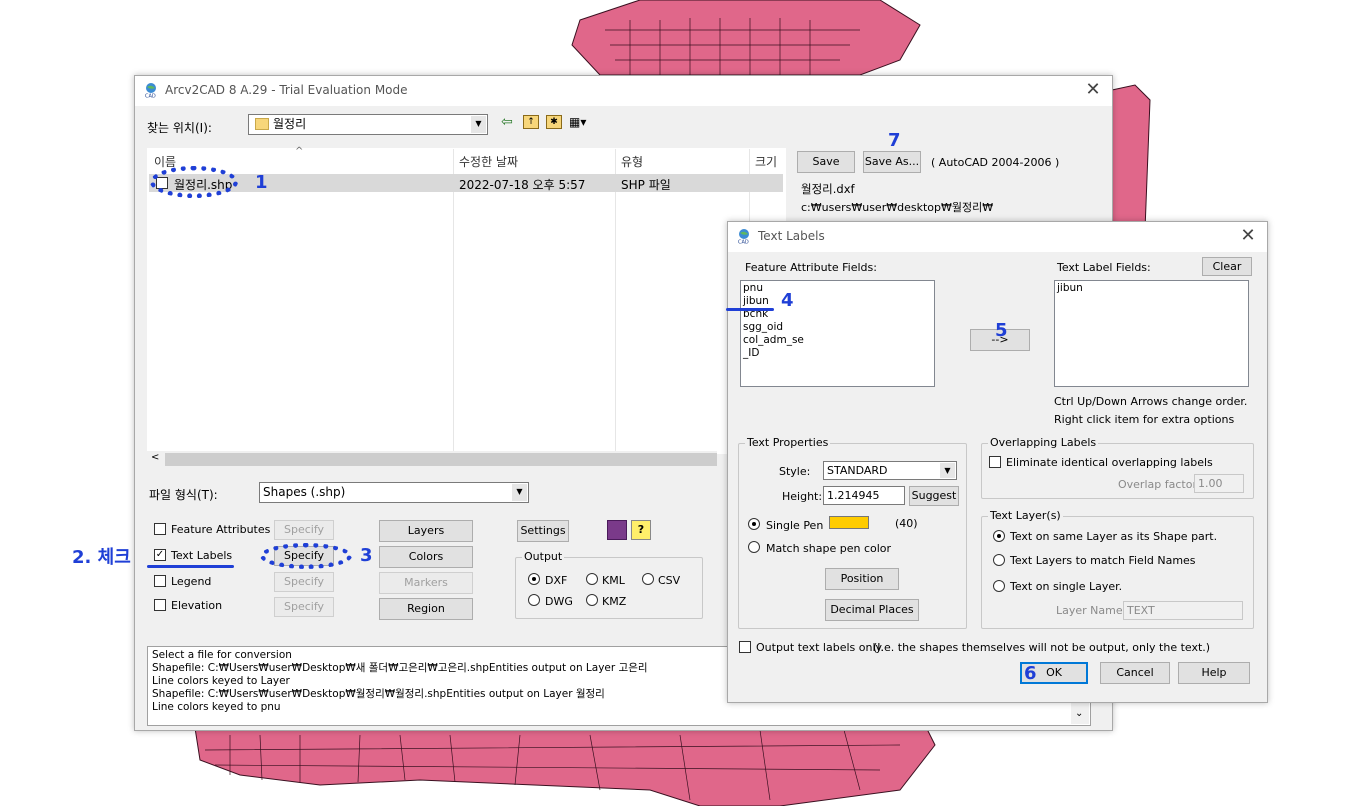 The height and width of the screenshot is (806, 1369). Describe the element at coordinates (304, 530) in the screenshot. I see `feature-attributes-specify-button: Specify` at that location.